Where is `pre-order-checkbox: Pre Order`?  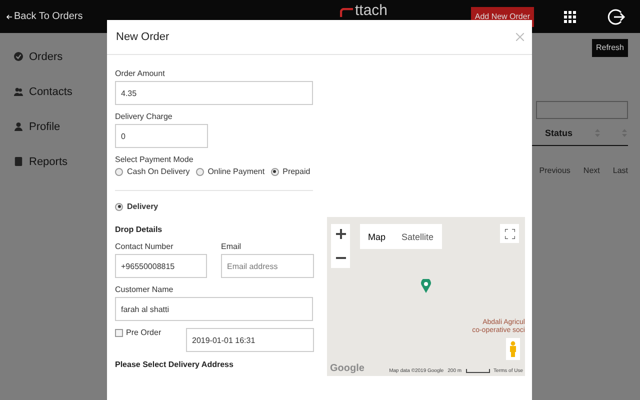 pre-order-checkbox: Pre Order is located at coordinates (138, 332).